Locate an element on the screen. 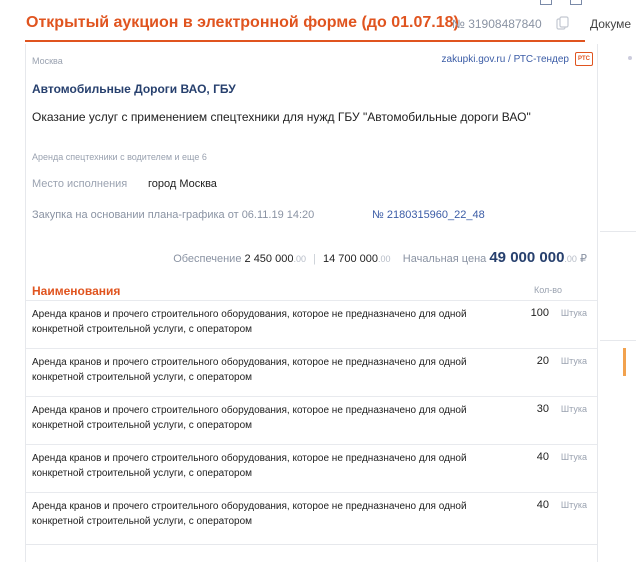  items-header: Наименования is located at coordinates (76, 291).